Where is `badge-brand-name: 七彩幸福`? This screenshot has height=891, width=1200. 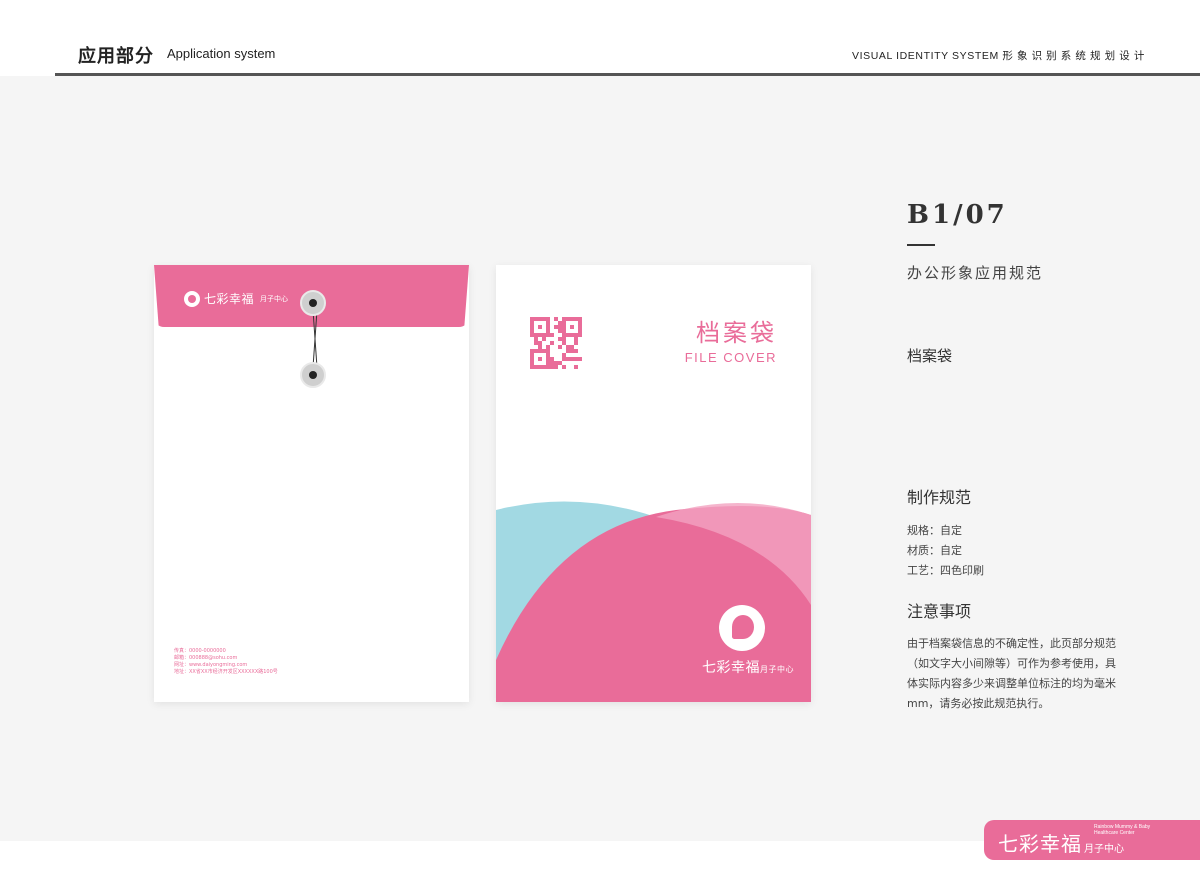 badge-brand-name: 七彩幸福 is located at coordinates (1040, 844).